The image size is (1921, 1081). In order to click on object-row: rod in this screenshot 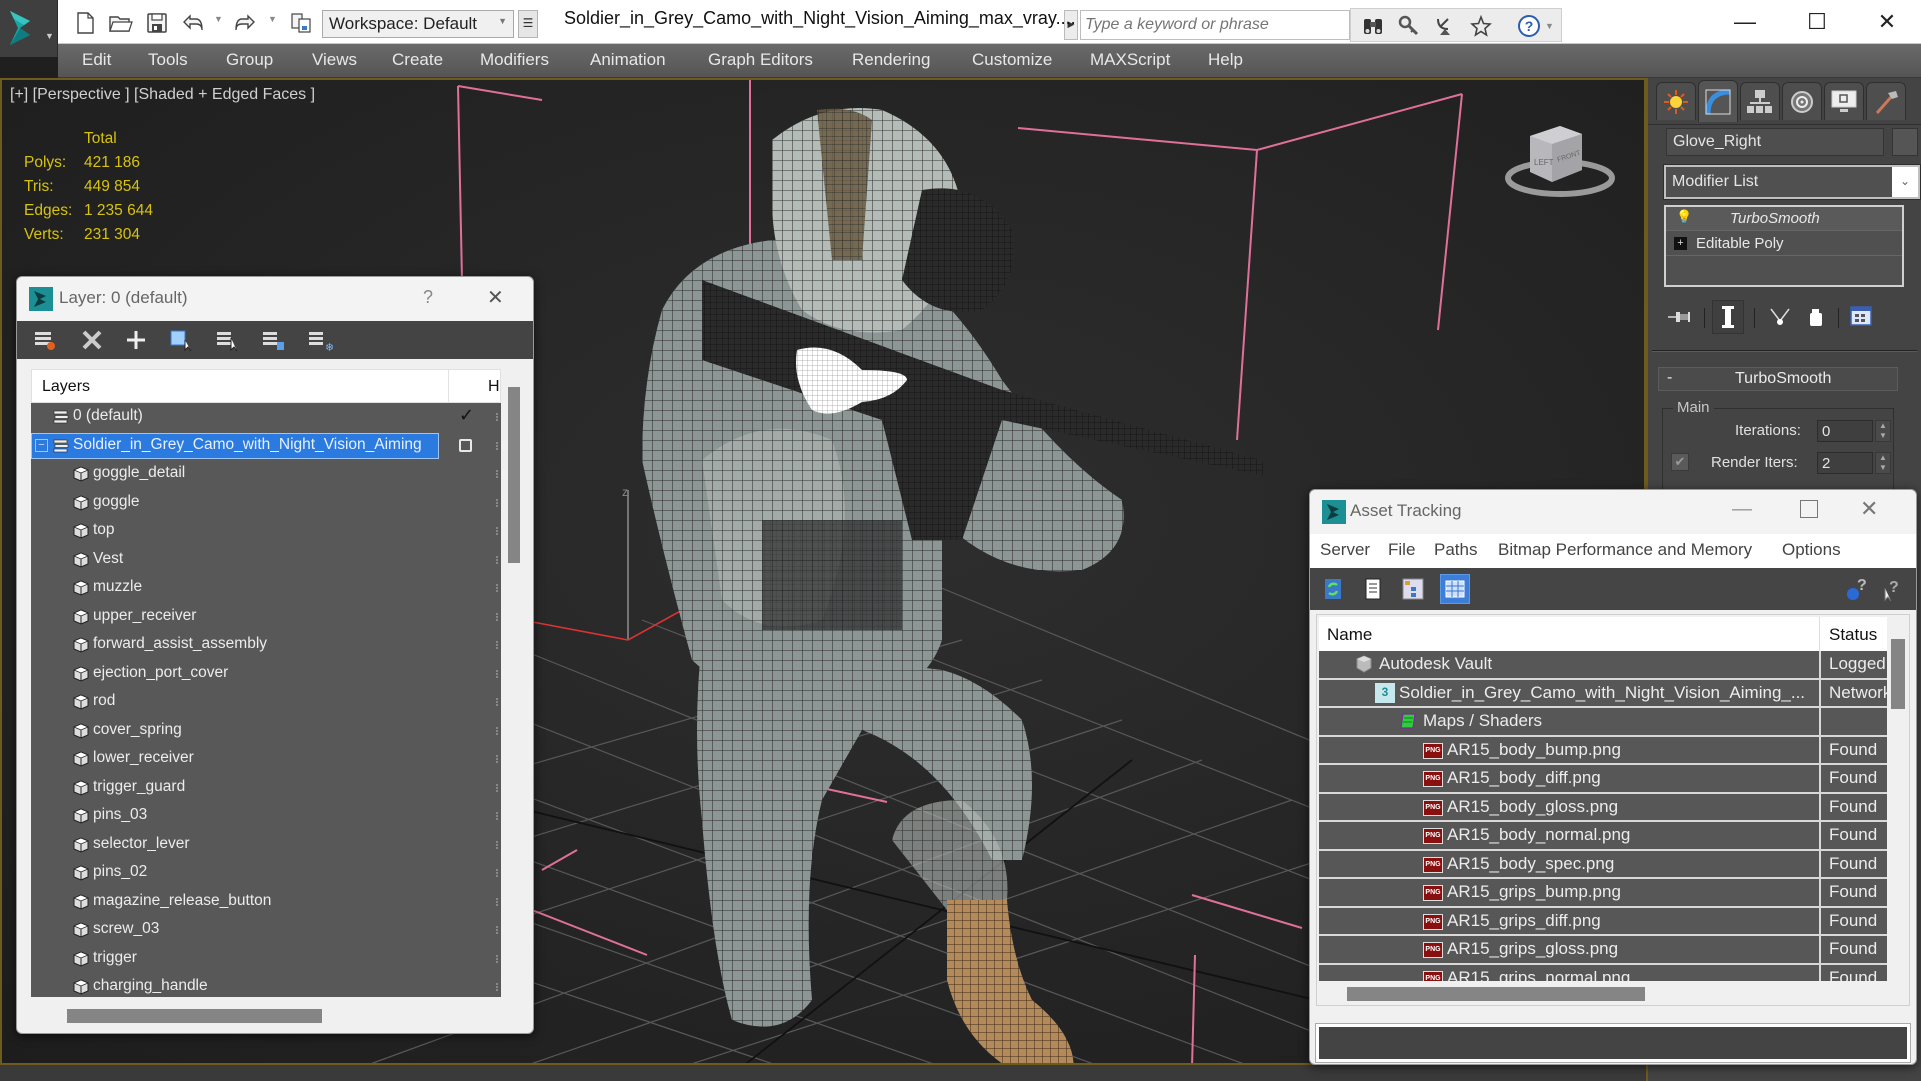, I will do `click(266, 702)`.